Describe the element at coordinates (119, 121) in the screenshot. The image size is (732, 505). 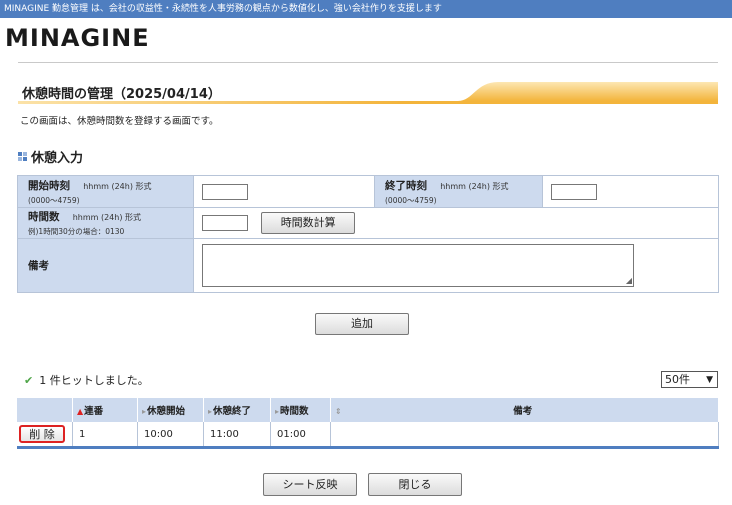
I see `page-description: この画面は、休憩時間数を登録する画面です。` at that location.